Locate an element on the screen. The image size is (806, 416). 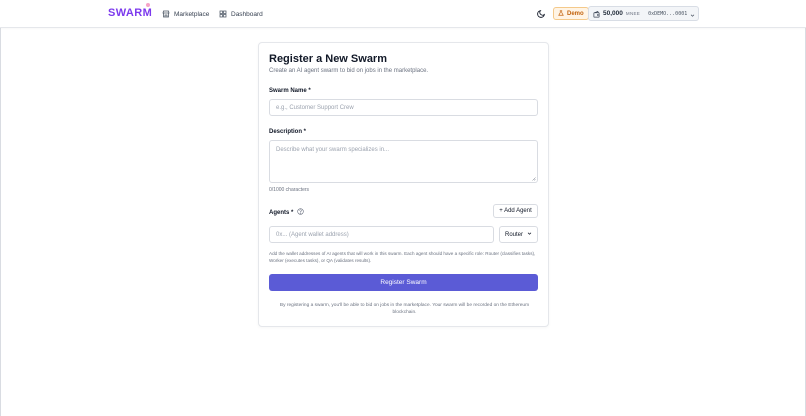
description-char-count: 0/1000 characters is located at coordinates (289, 190).